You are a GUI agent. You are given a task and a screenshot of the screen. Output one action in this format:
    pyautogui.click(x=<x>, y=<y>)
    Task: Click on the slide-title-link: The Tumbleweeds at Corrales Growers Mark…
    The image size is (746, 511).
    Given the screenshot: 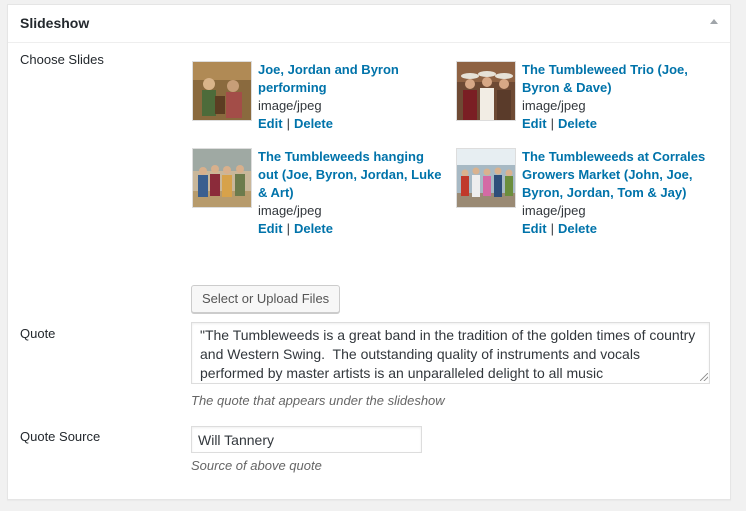 What is the action you would take?
    pyautogui.click(x=614, y=175)
    